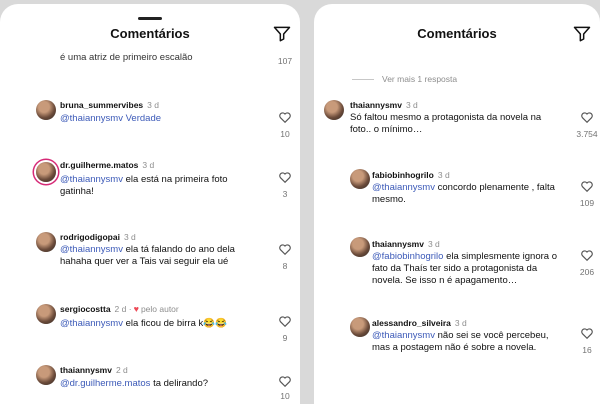 The image size is (600, 404). I want to click on like-count: 10, so click(285, 134).